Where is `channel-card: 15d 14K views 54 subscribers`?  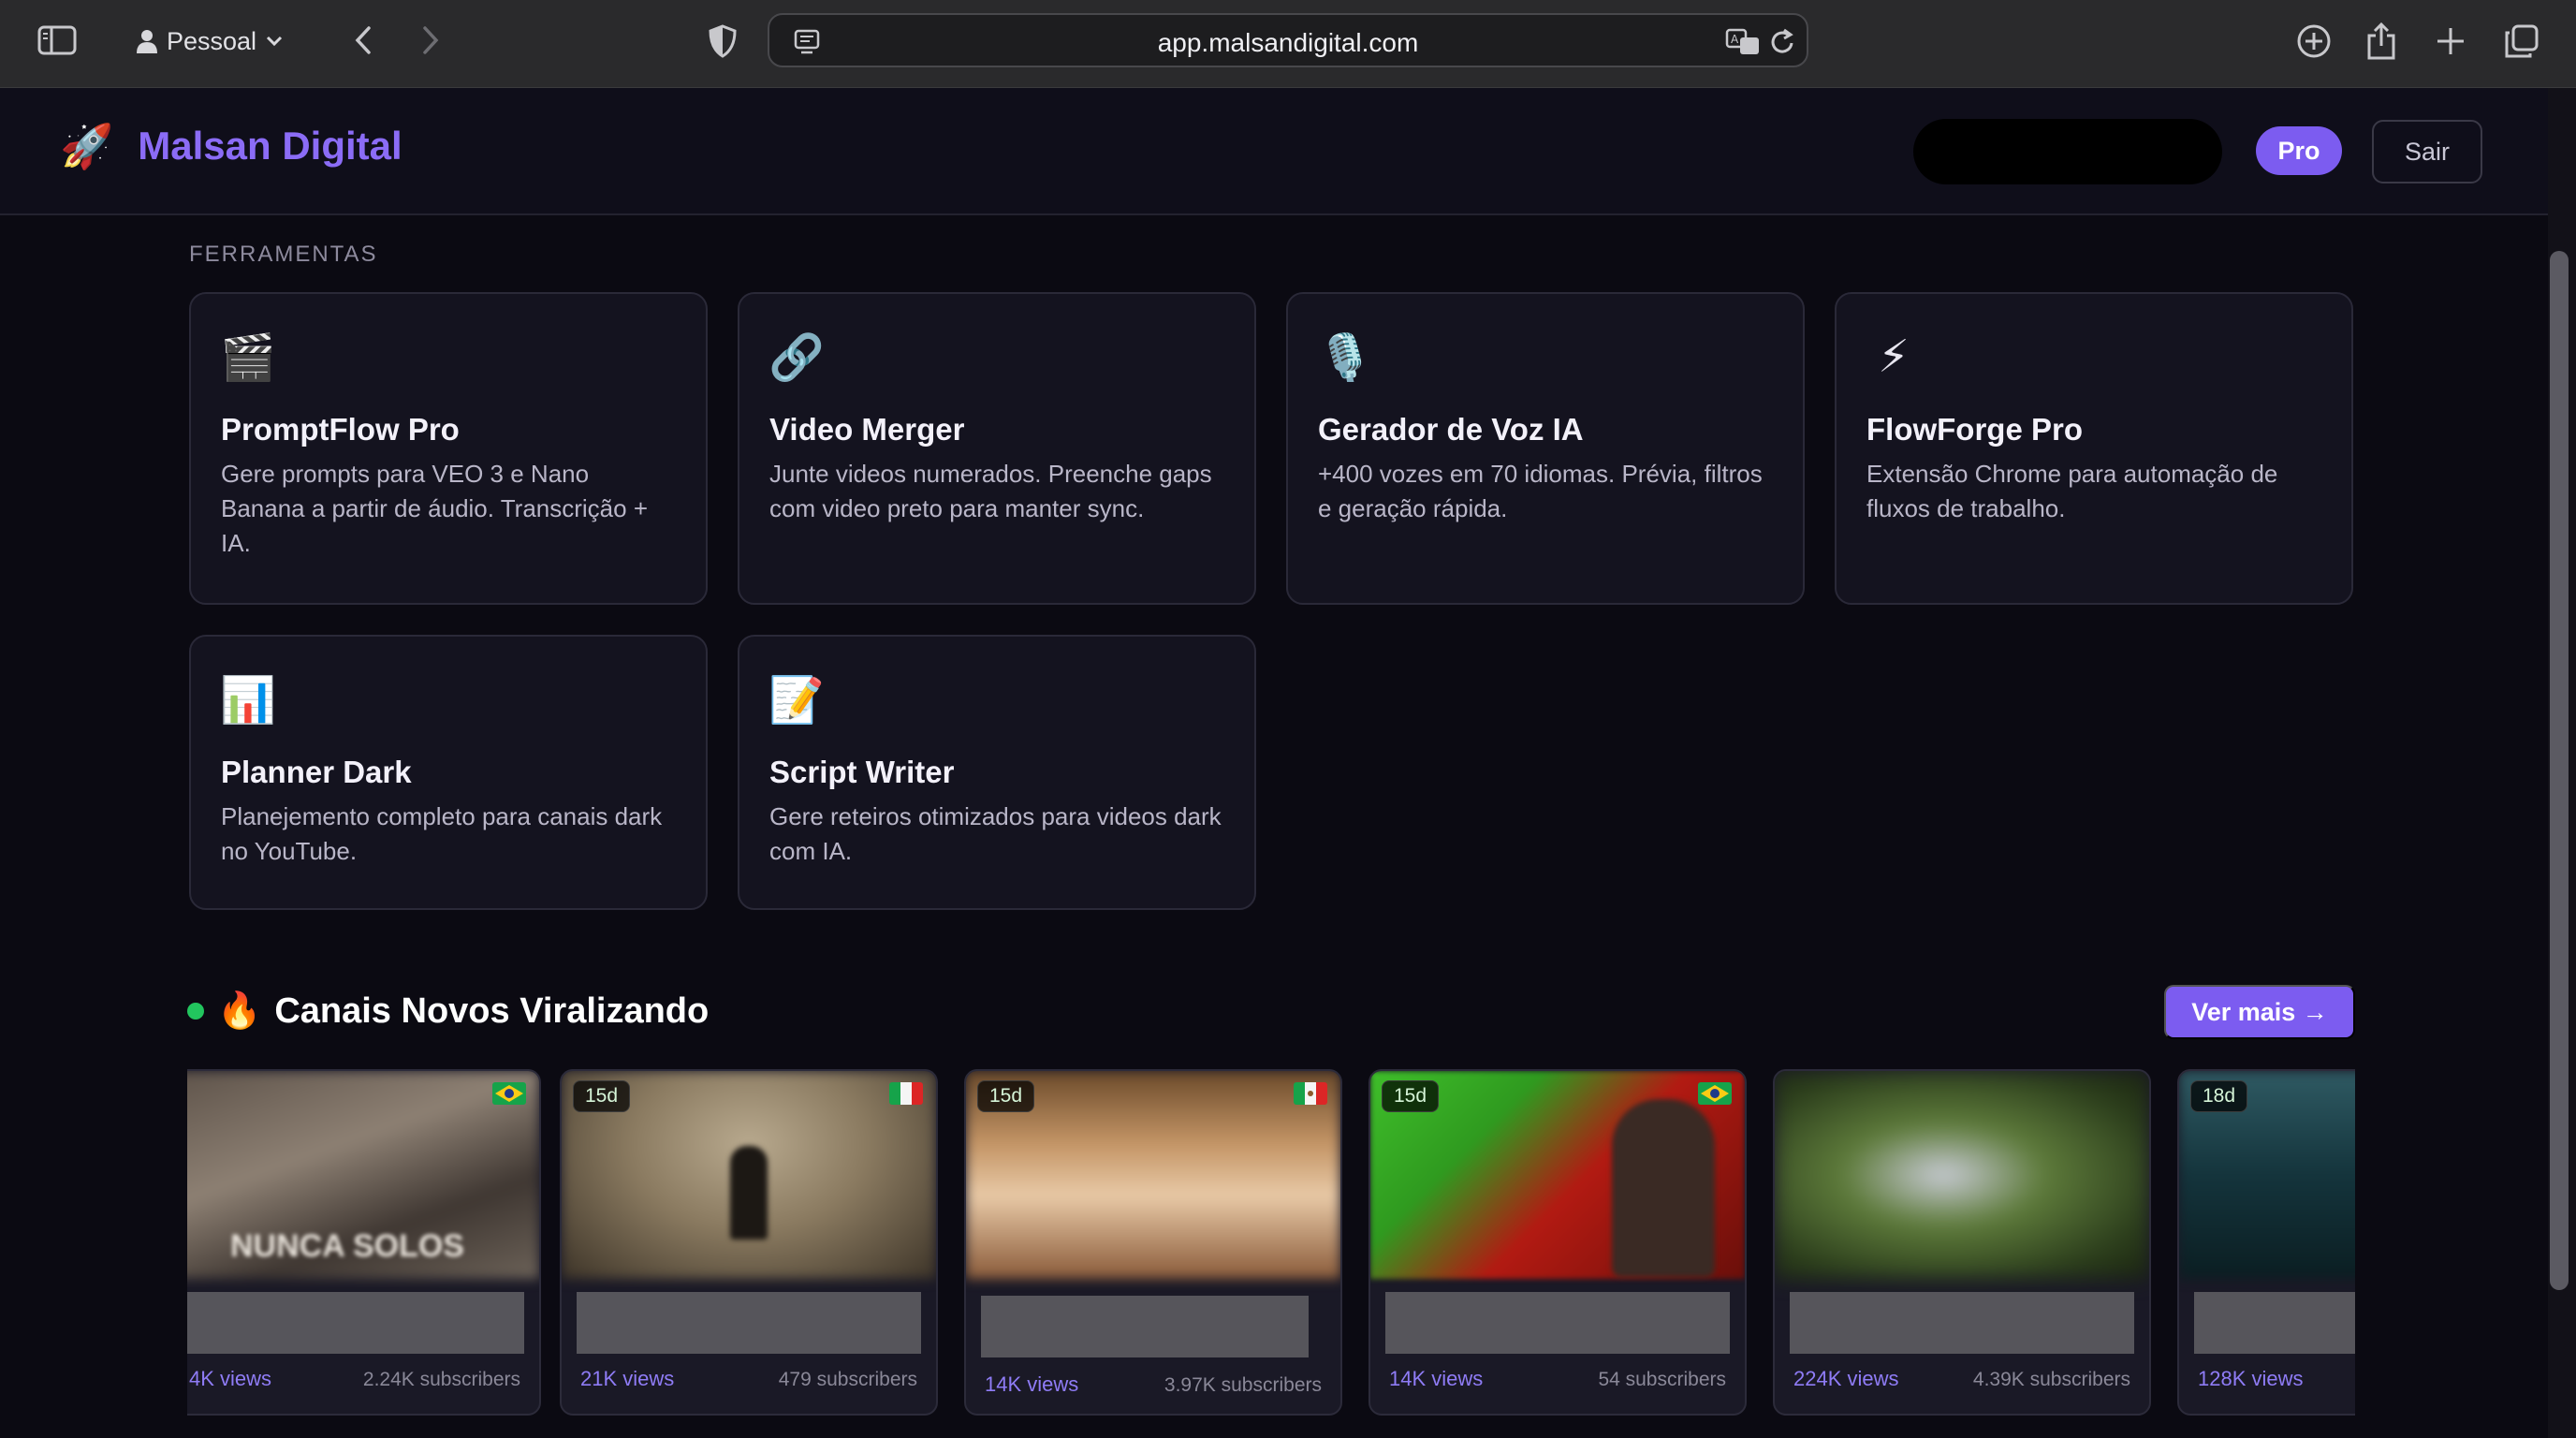 channel-card: 15d 14K views 54 subscribers is located at coordinates (1557, 1242).